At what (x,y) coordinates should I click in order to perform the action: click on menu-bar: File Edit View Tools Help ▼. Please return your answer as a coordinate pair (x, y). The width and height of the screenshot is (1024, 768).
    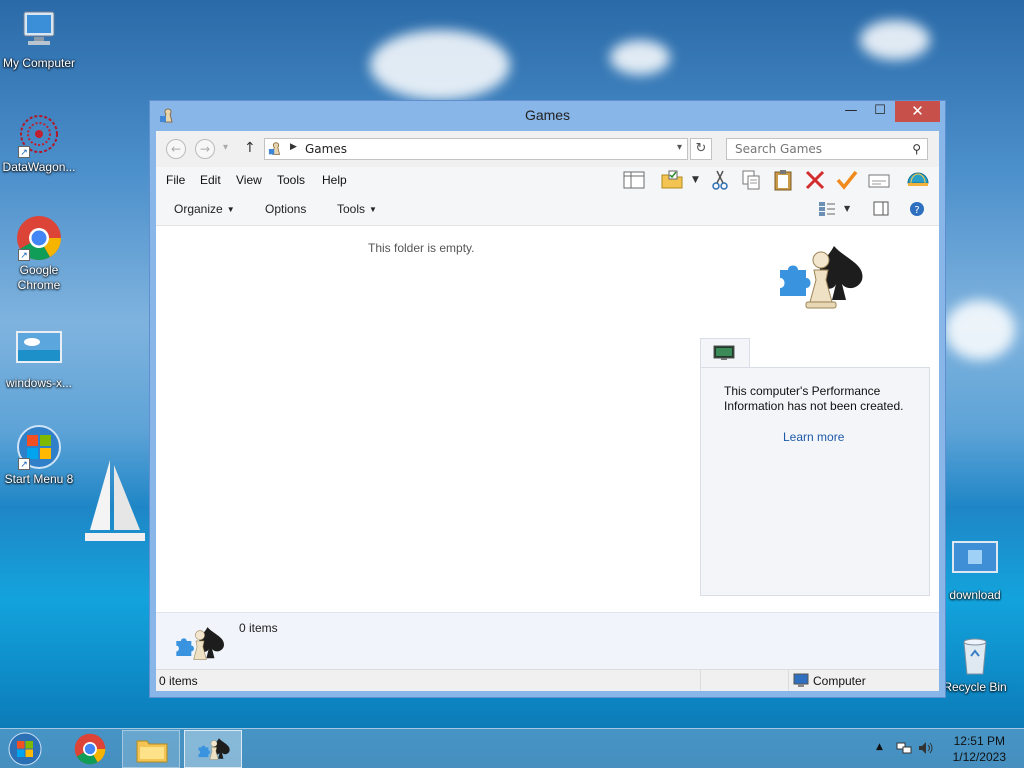
    Looking at the image, I should click on (547, 180).